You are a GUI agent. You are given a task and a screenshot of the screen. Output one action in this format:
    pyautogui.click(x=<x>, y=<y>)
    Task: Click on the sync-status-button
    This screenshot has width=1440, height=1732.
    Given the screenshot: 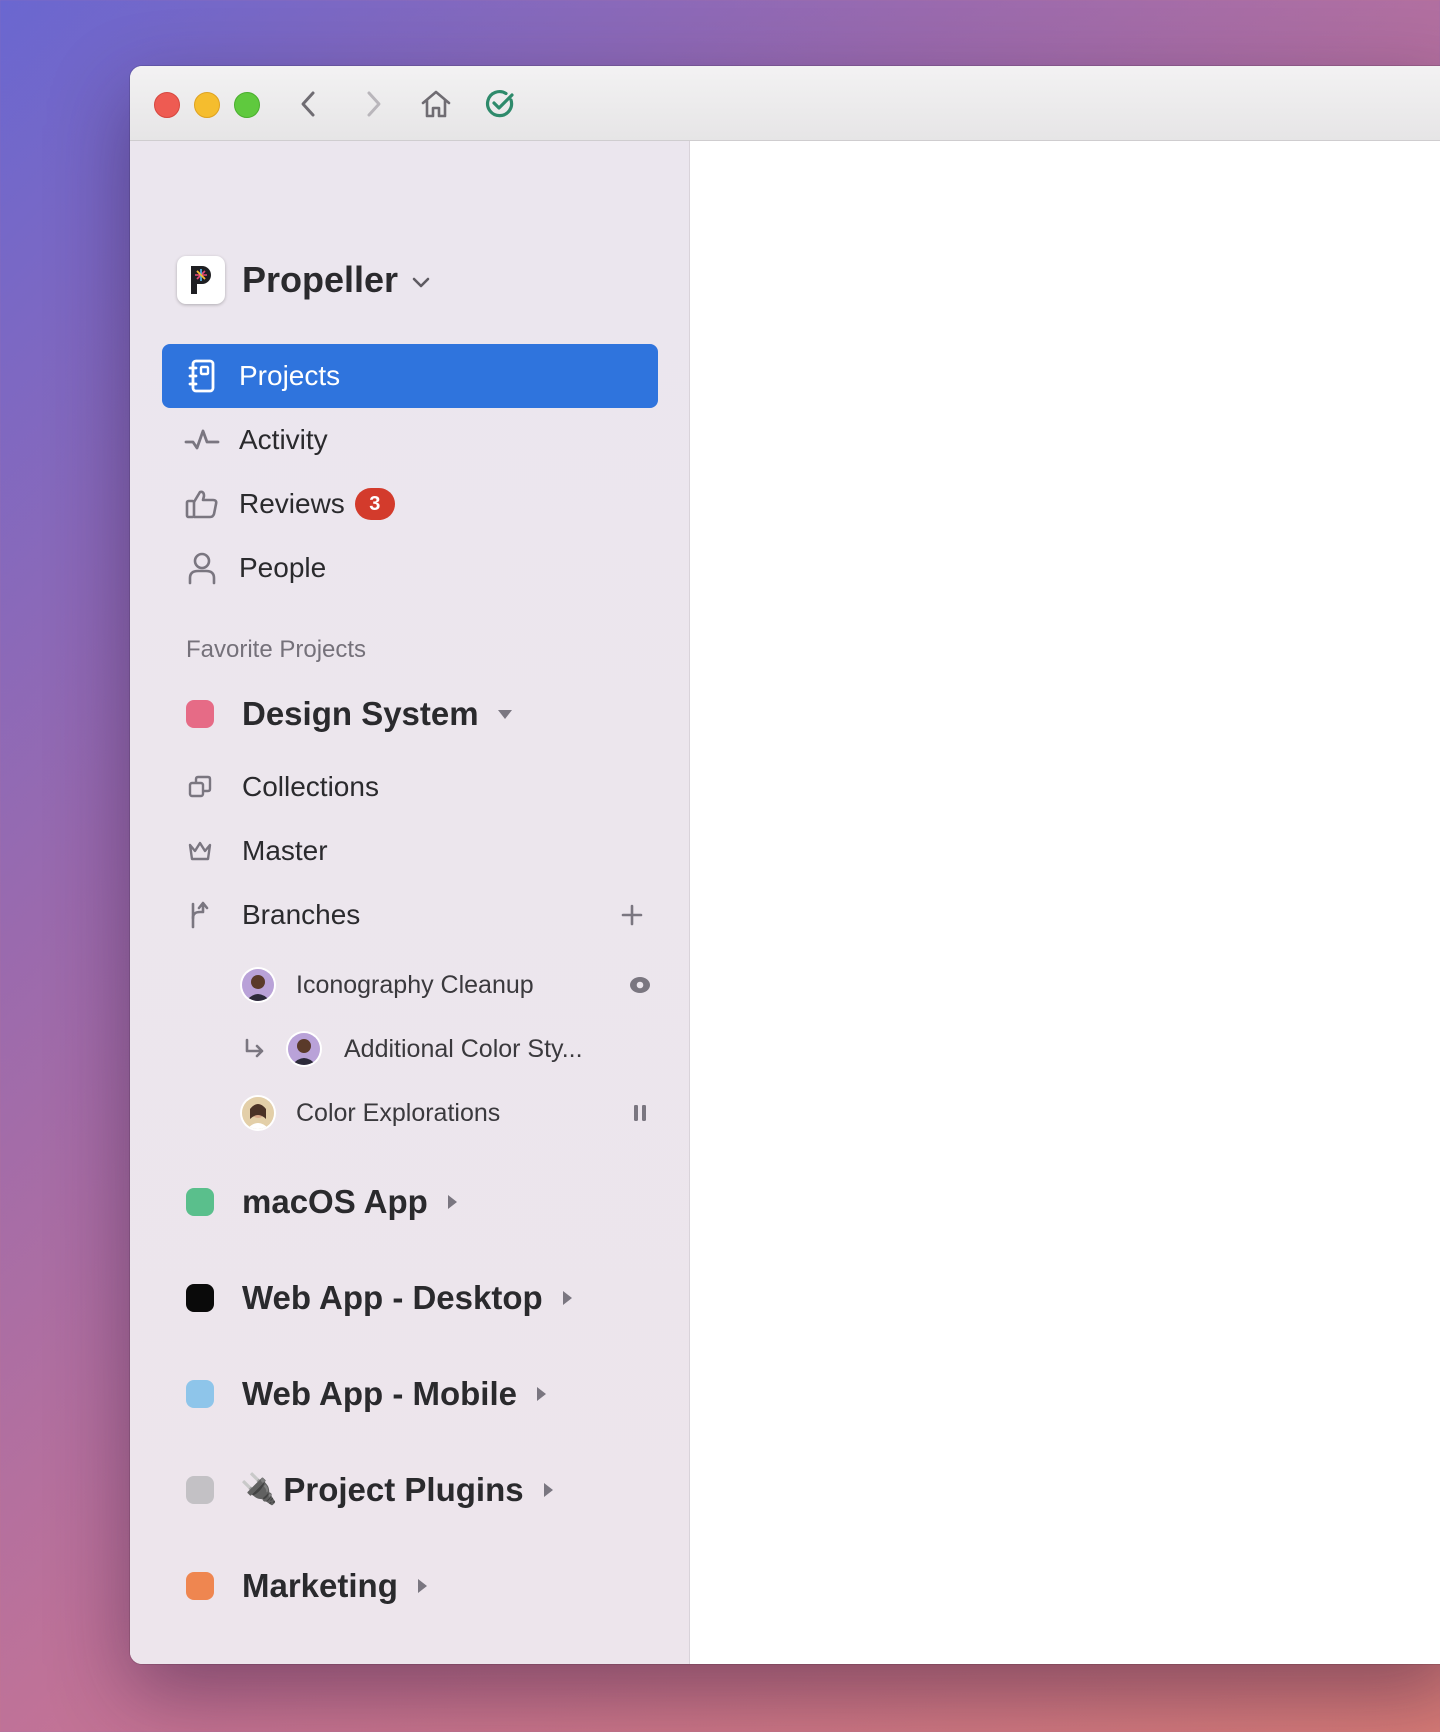 What is the action you would take?
    pyautogui.click(x=500, y=104)
    